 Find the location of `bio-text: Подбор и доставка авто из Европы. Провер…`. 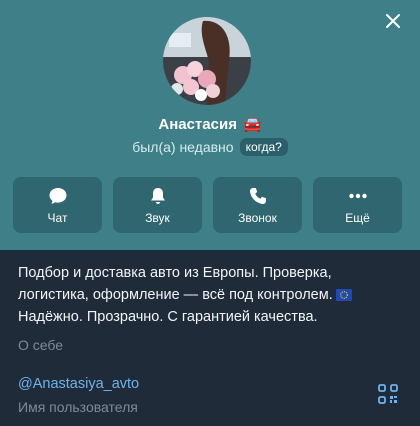

bio-text: Подбор и доставка авто из Европы. Провер… is located at coordinates (213, 295).